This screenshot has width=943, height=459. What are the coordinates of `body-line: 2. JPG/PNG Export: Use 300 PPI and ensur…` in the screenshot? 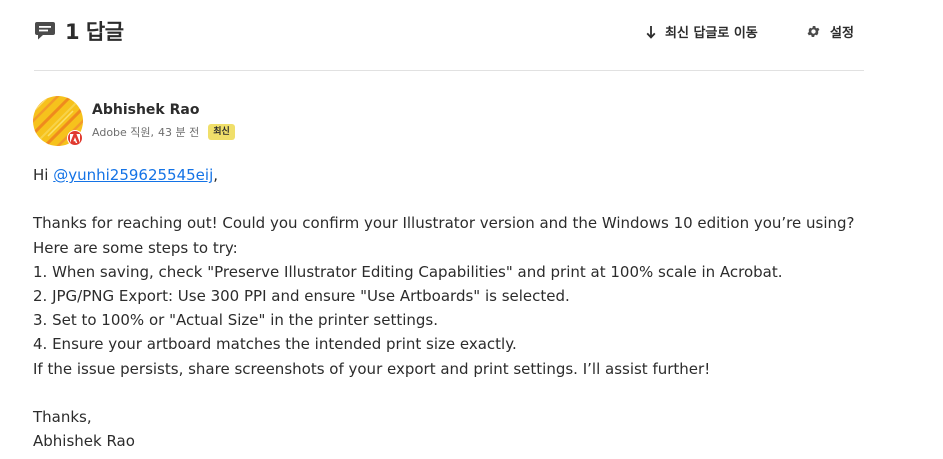 It's located at (301, 295).